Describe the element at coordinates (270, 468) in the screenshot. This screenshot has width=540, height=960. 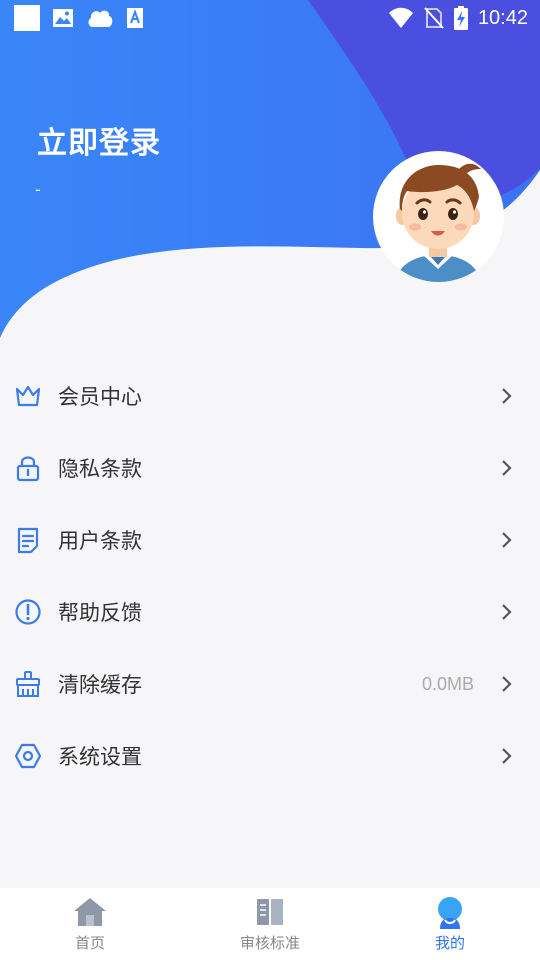
I see `menu-item-privacy: 隐私条款` at that location.